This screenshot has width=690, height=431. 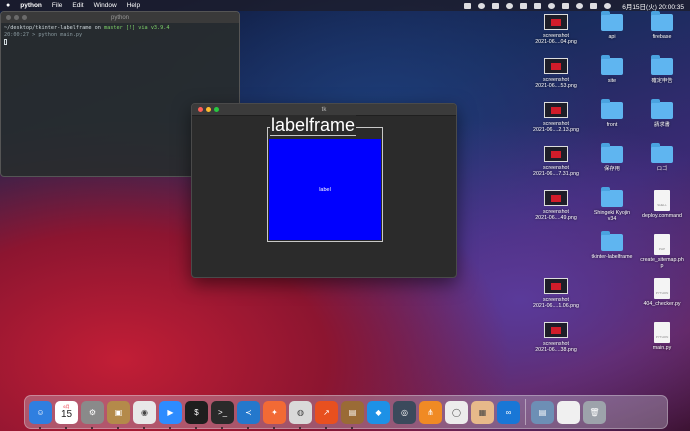 What do you see at coordinates (662, 204) in the screenshot?
I see `desktop-file: SHELL deploy.command` at bounding box center [662, 204].